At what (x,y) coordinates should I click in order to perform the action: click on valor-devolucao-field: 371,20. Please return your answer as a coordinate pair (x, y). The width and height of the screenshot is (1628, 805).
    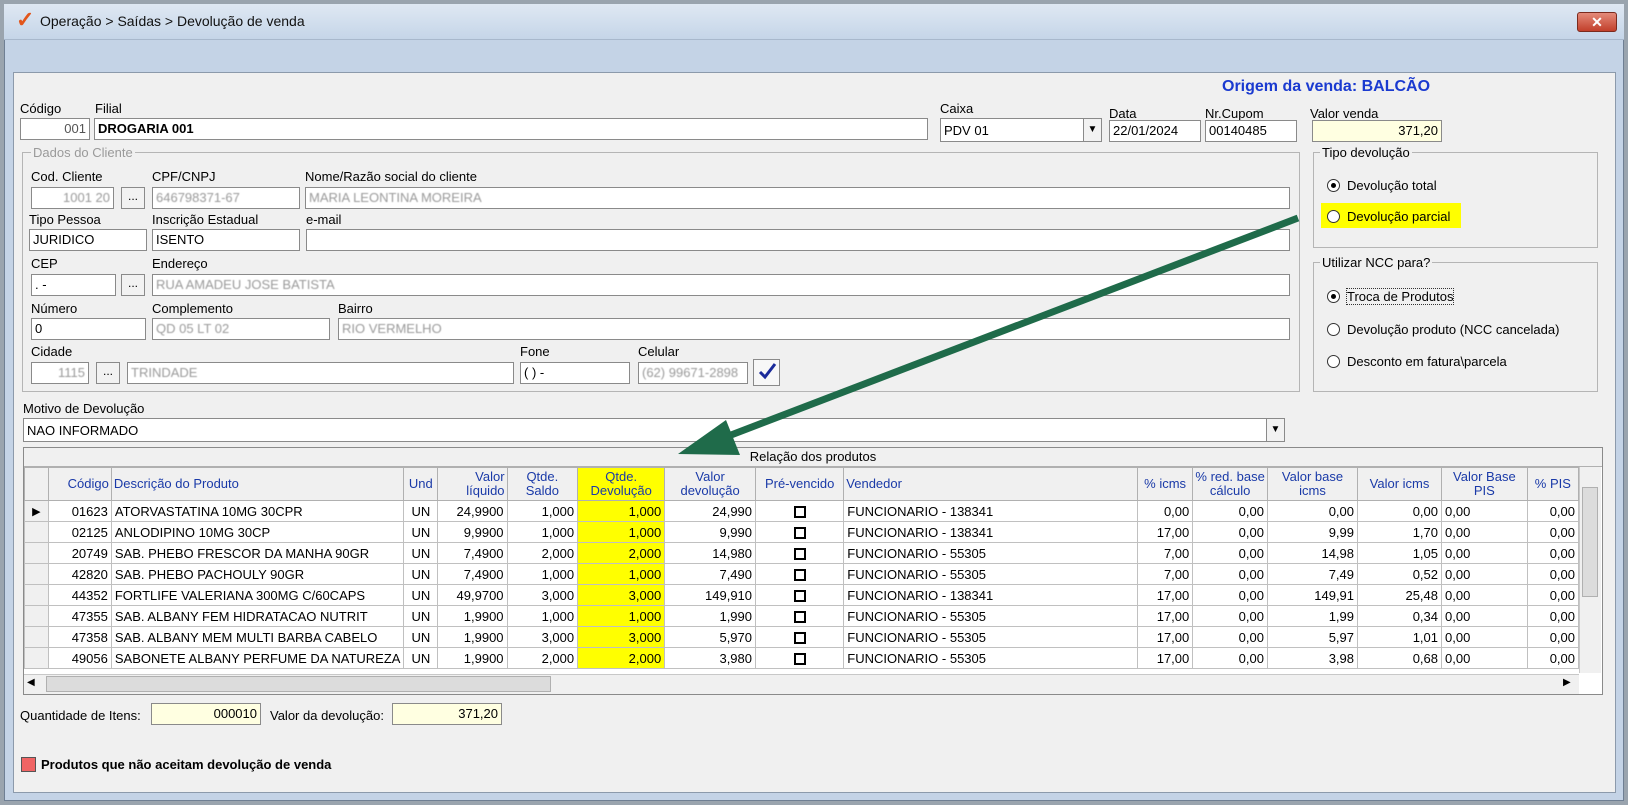
    Looking at the image, I should click on (447, 714).